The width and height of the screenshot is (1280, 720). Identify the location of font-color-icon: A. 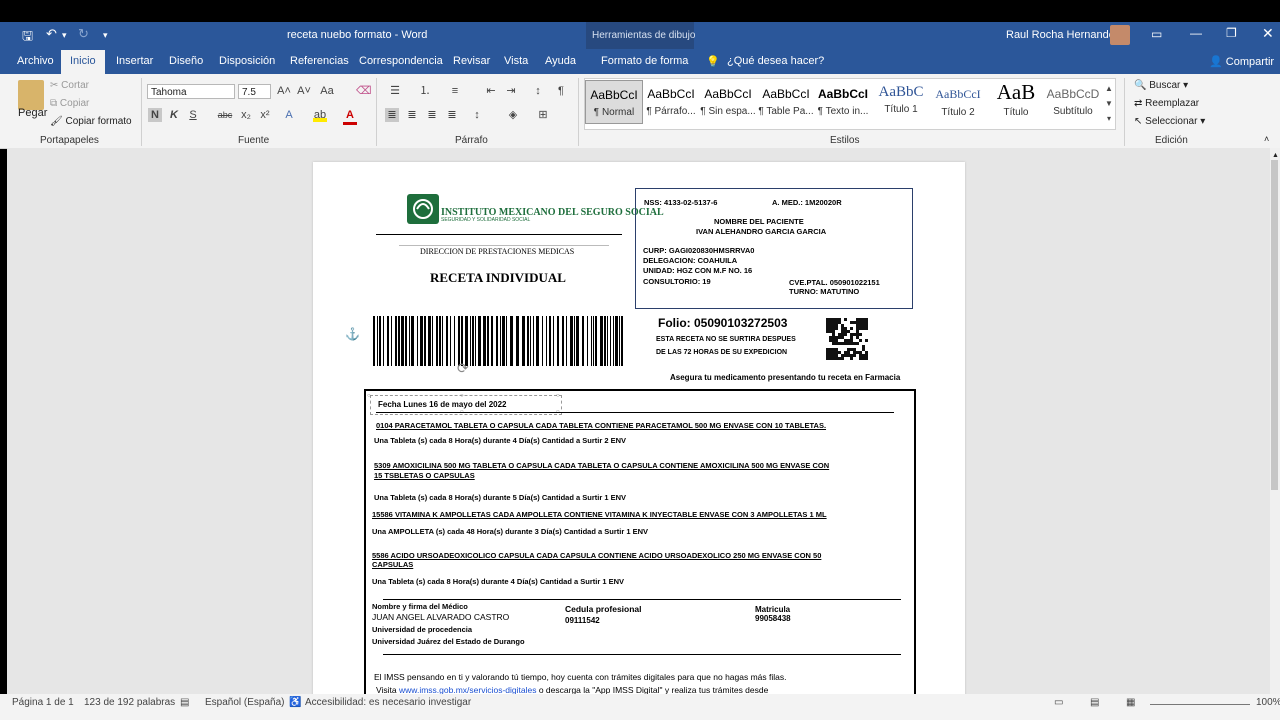
(350, 116).